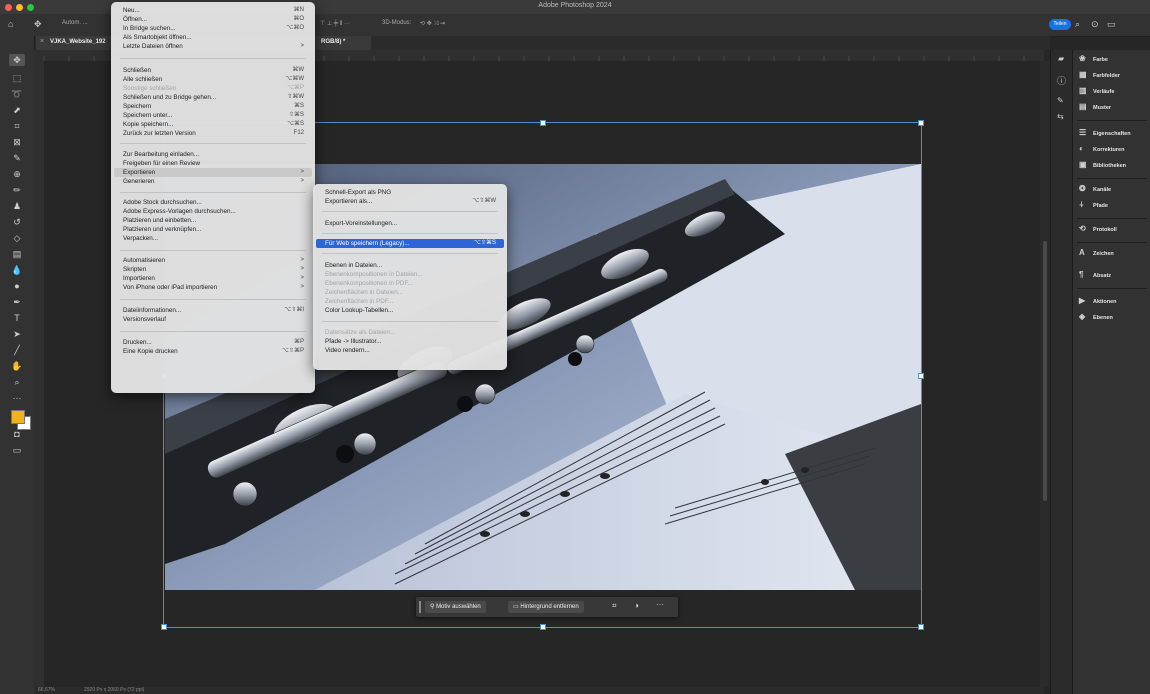  I want to click on object-selection-tool-icon: ⬈, so click(17, 110).